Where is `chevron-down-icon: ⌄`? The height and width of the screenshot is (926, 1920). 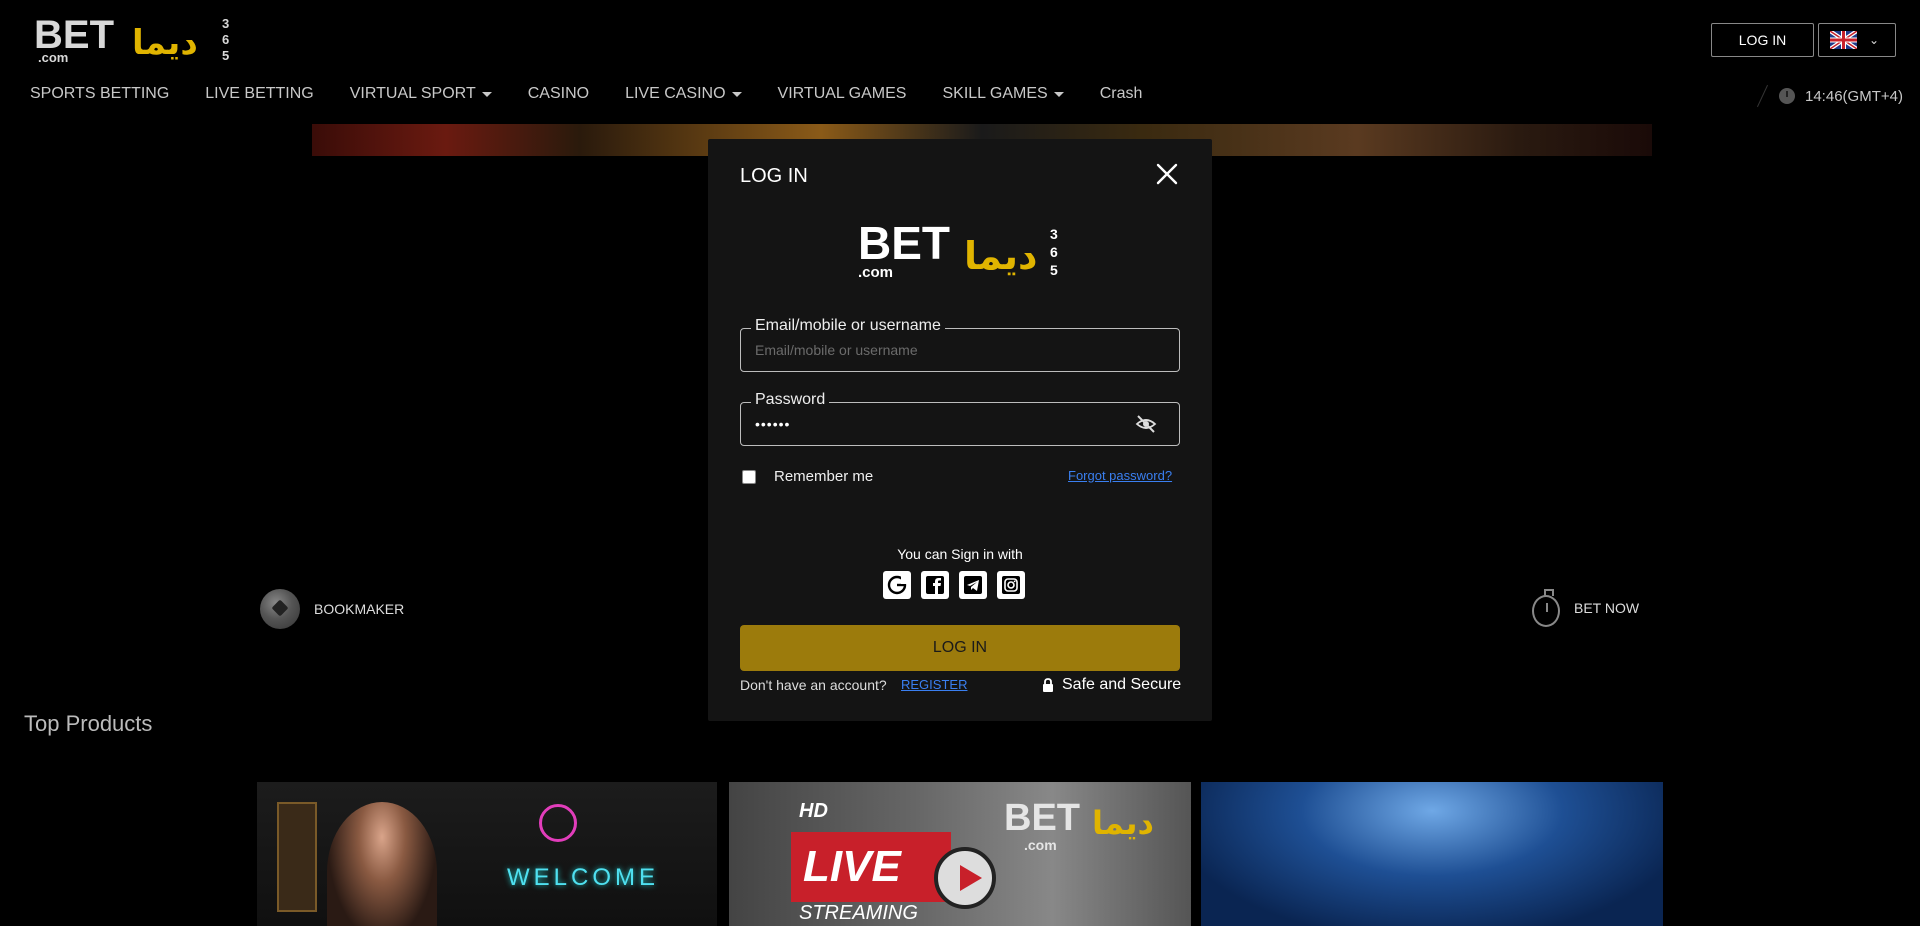
chevron-down-icon: ⌄ is located at coordinates (1874, 40).